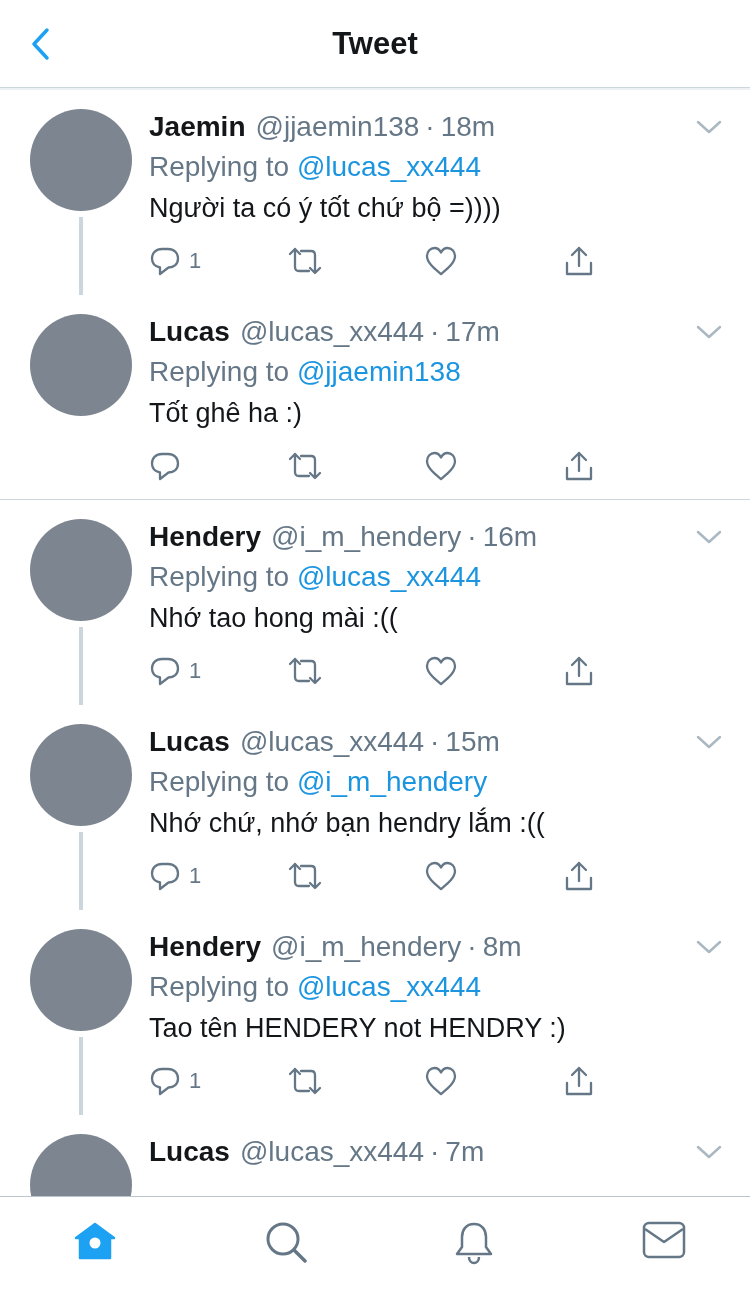  I want to click on reply-context: Replying to @i_m_hendery, so click(319, 782).